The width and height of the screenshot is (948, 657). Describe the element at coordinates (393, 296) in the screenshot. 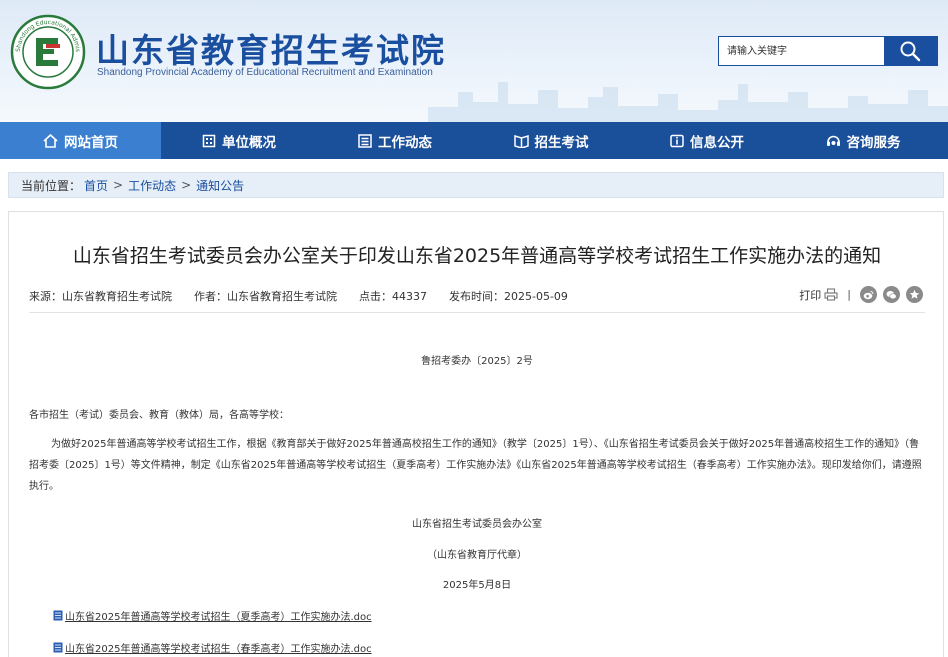

I see `meta-clicks: 点击：44337` at that location.